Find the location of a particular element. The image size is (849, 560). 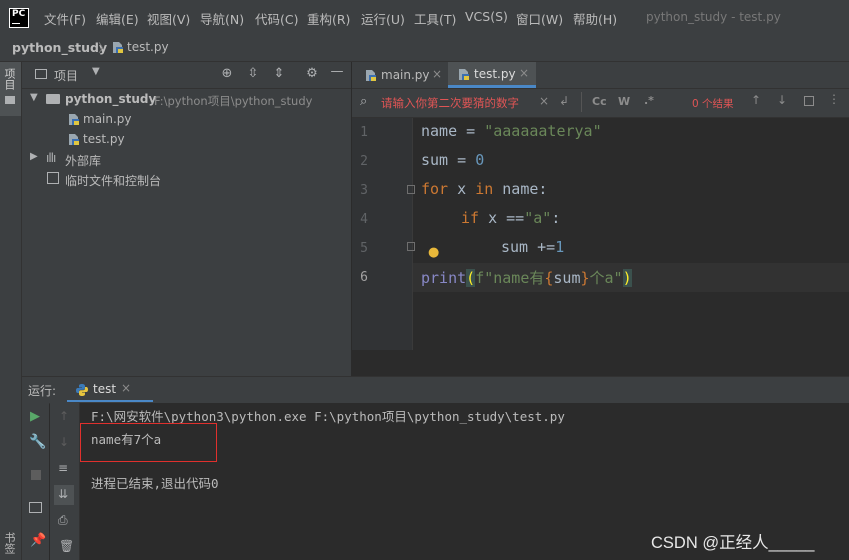

project-tab-label: 项目 is located at coordinates (9, 79).